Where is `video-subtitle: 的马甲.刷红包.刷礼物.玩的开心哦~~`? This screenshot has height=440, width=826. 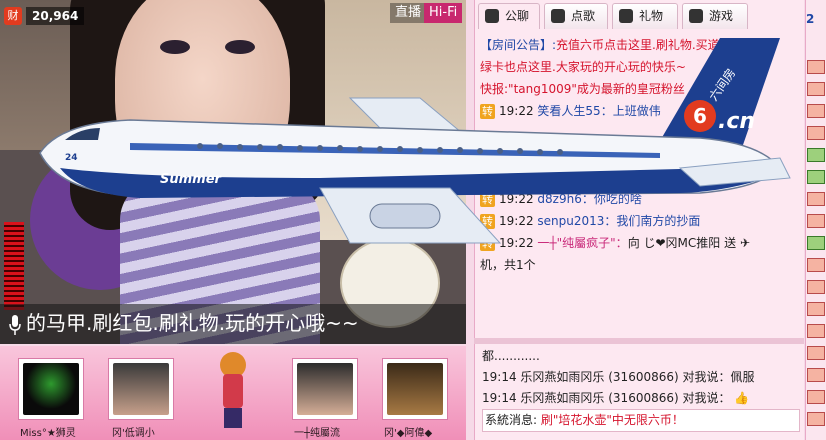
video-subtitle: 的马甲.刷红包.刷礼物.玩的开心哦~~ is located at coordinates (192, 323).